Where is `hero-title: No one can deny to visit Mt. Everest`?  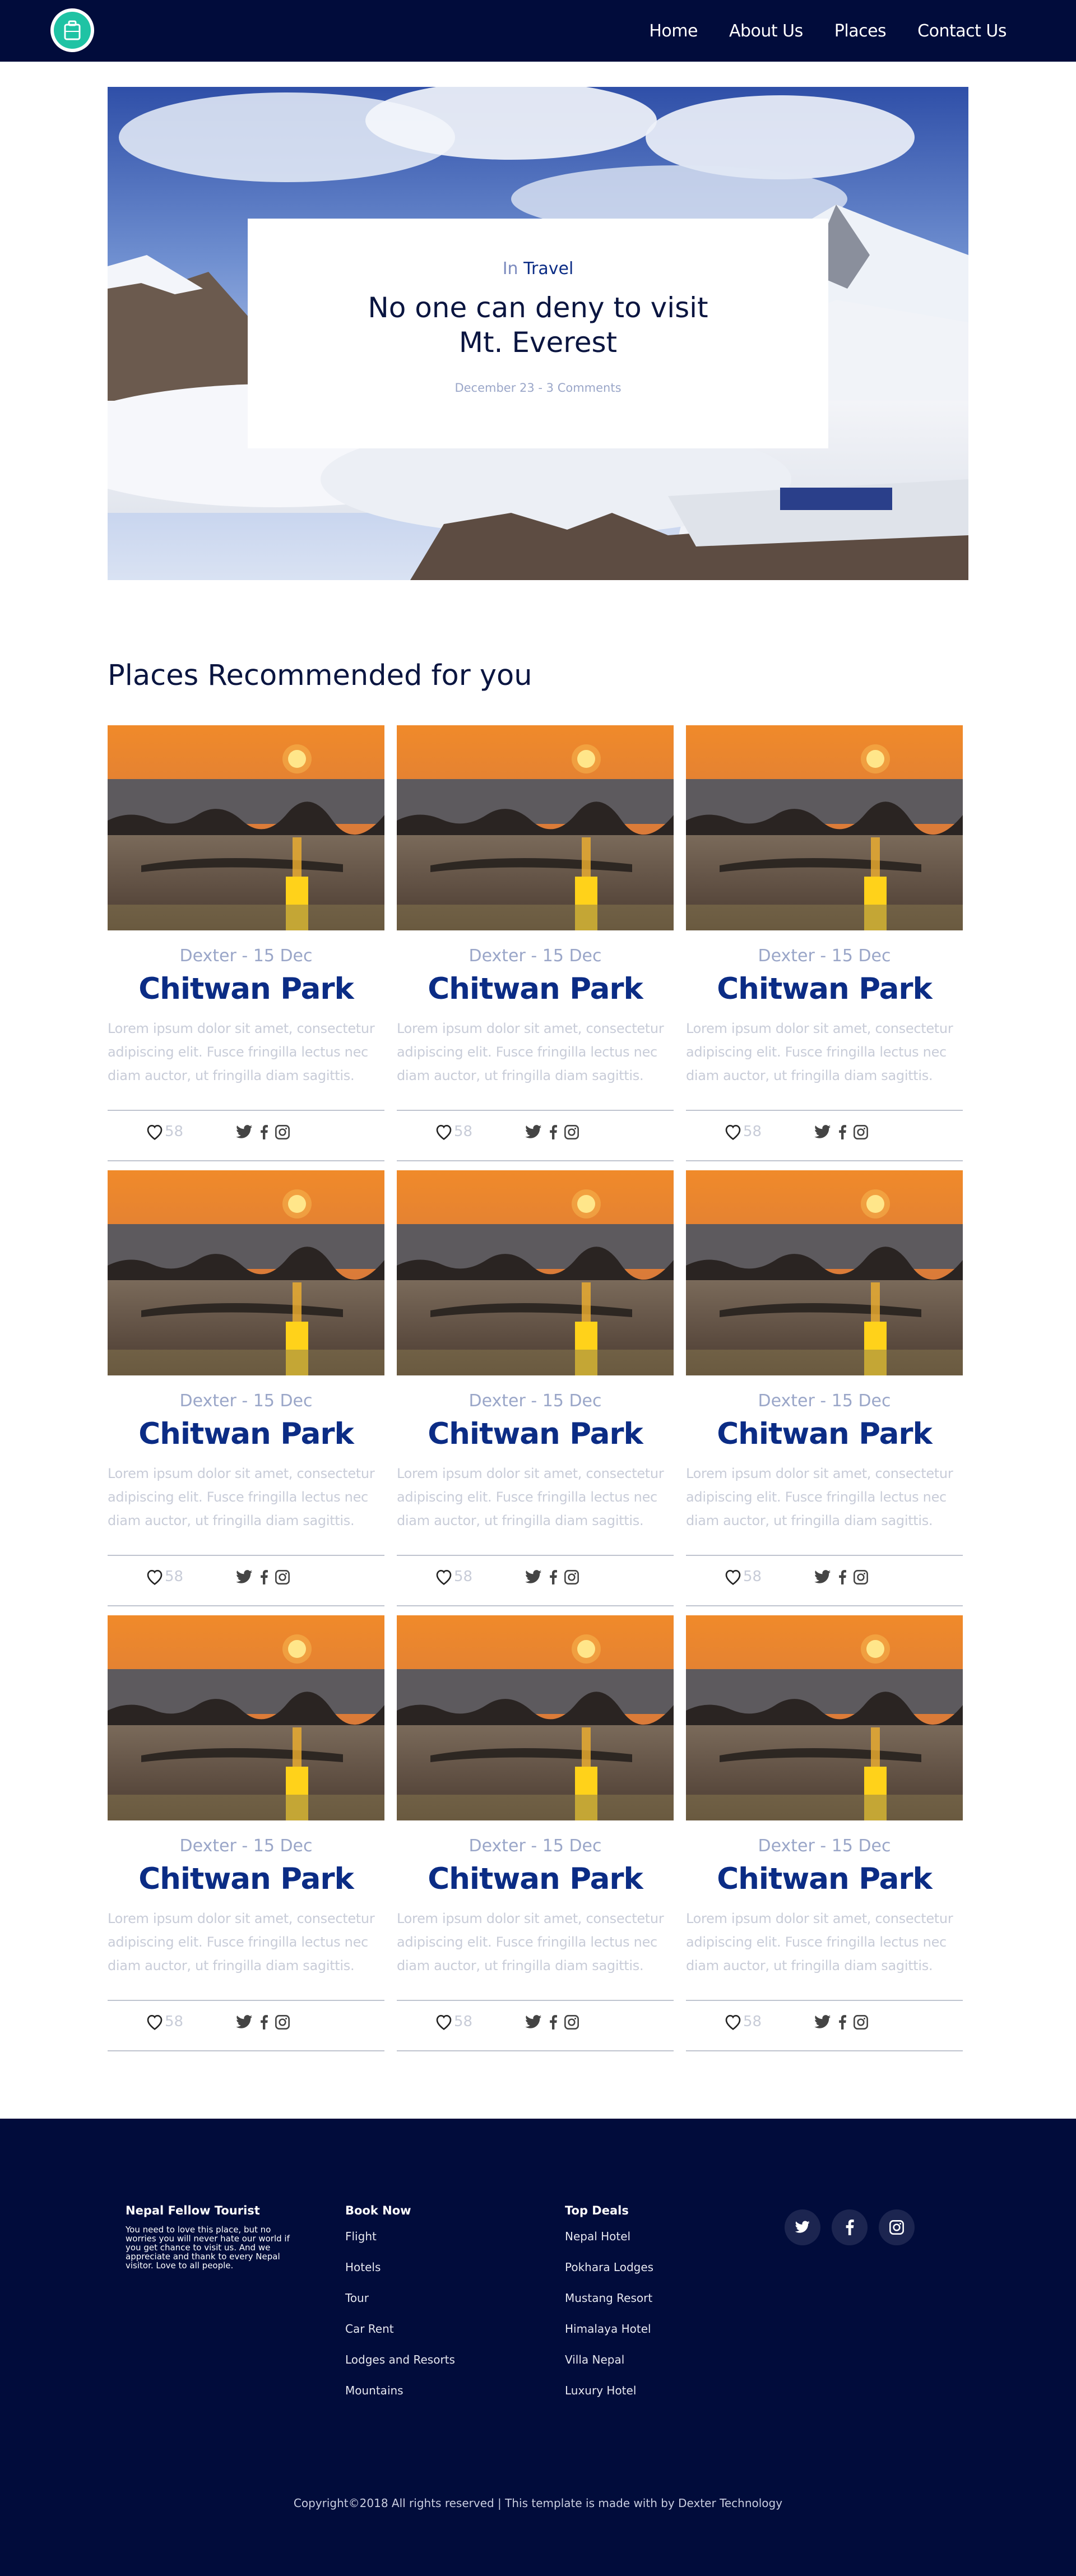
hero-title: No one can deny to visit Mt. Everest is located at coordinates (538, 325).